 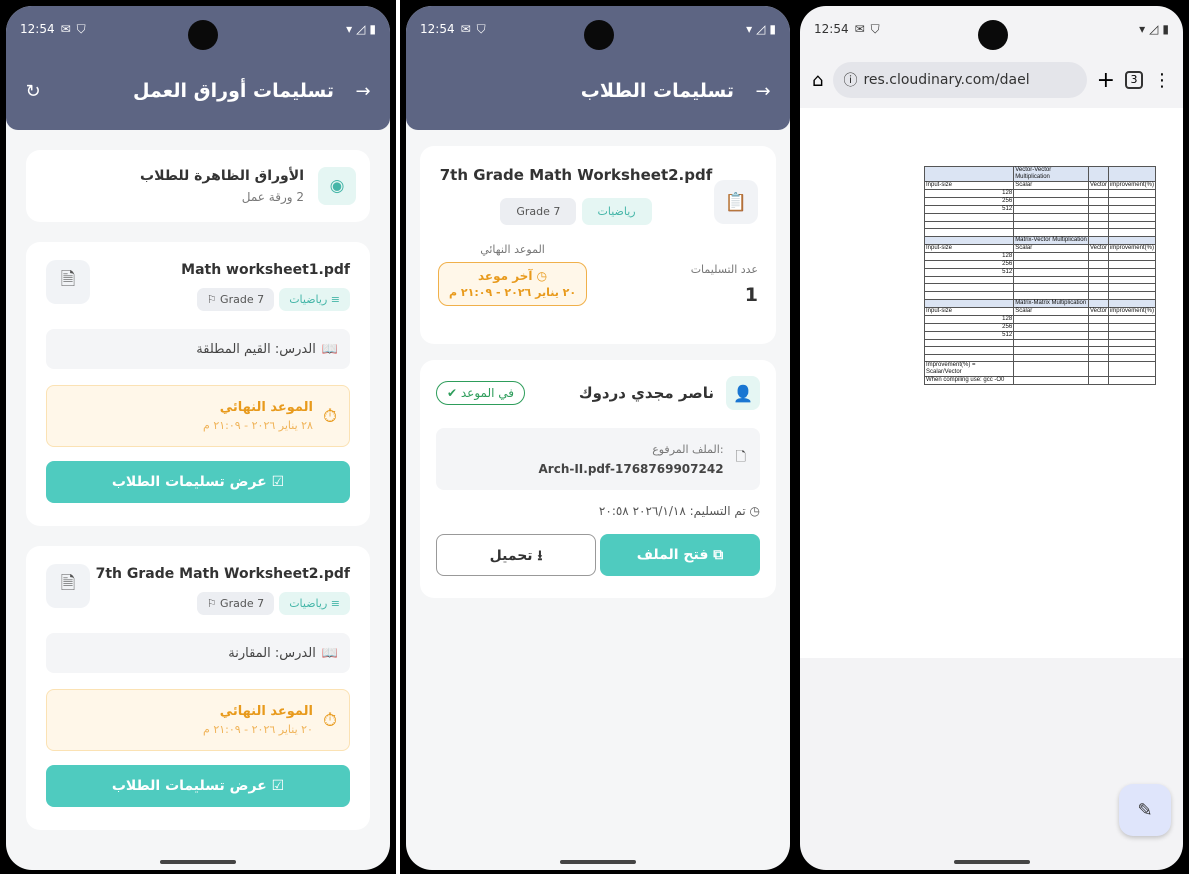 What do you see at coordinates (516, 555) in the screenshot?
I see `download-button: تحميل ⭳` at bounding box center [516, 555].